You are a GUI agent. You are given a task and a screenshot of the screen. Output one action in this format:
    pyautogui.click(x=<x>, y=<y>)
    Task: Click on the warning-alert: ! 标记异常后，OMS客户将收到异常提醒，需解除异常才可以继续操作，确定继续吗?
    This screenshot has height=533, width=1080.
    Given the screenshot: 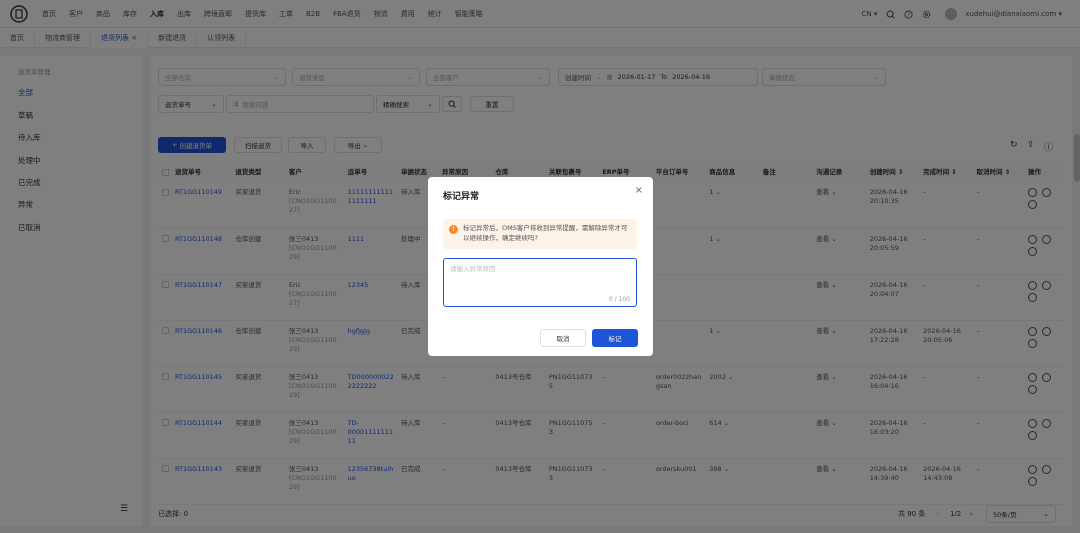 What is the action you would take?
    pyautogui.click(x=540, y=234)
    